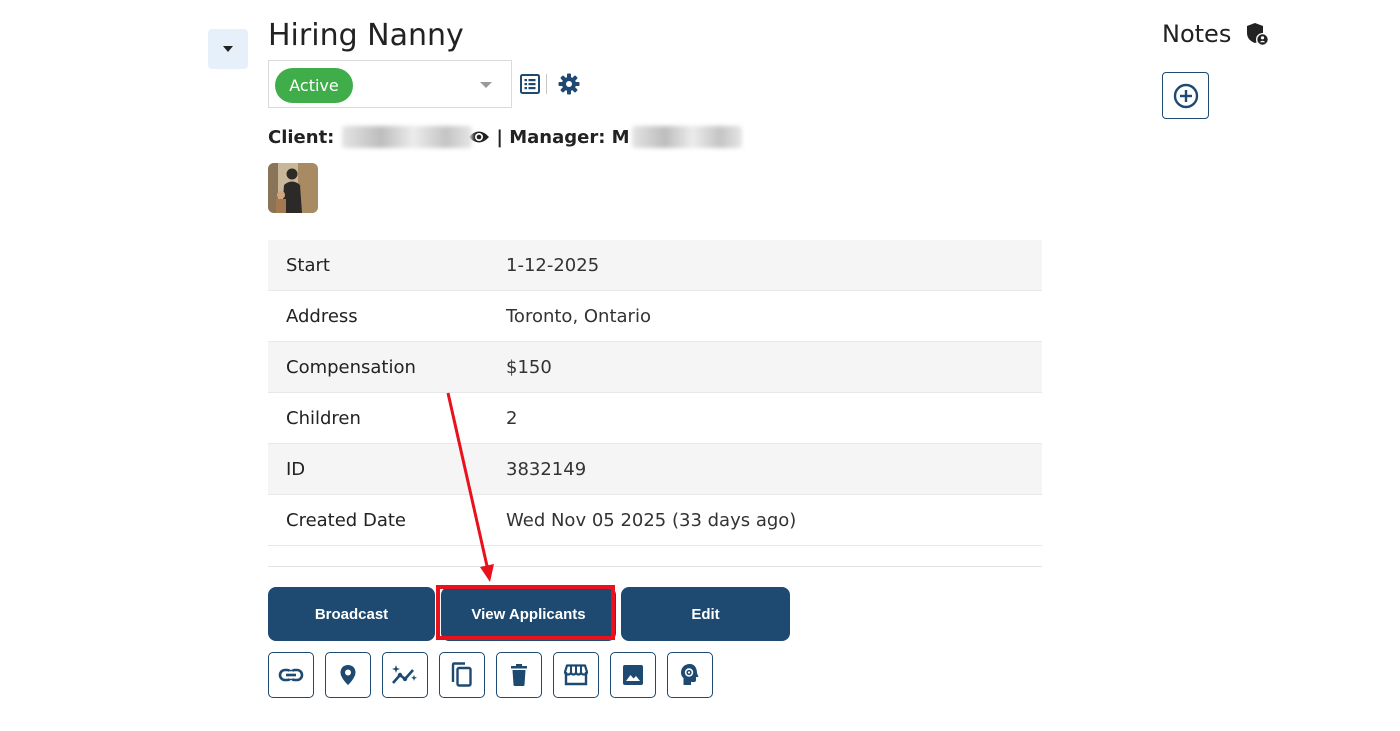 Image resolution: width=1400 pixels, height=731 pixels. Describe the element at coordinates (765, 316) in the screenshot. I see `details-value: Toronto, Ontario` at that location.